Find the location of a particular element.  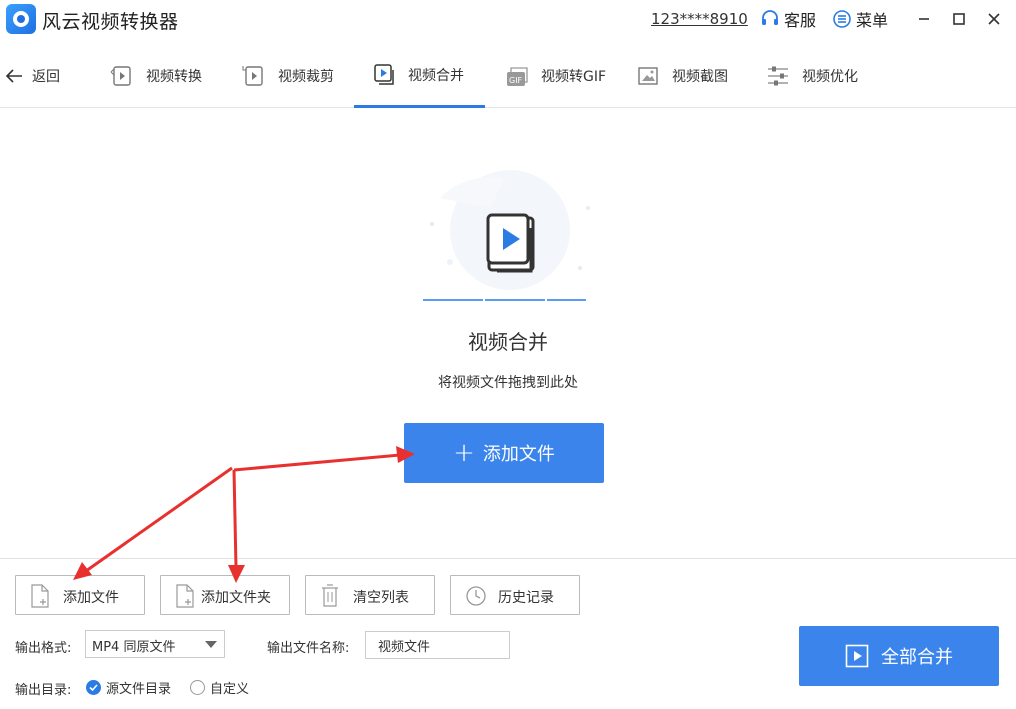

minimize-button is located at coordinates (924, 19).